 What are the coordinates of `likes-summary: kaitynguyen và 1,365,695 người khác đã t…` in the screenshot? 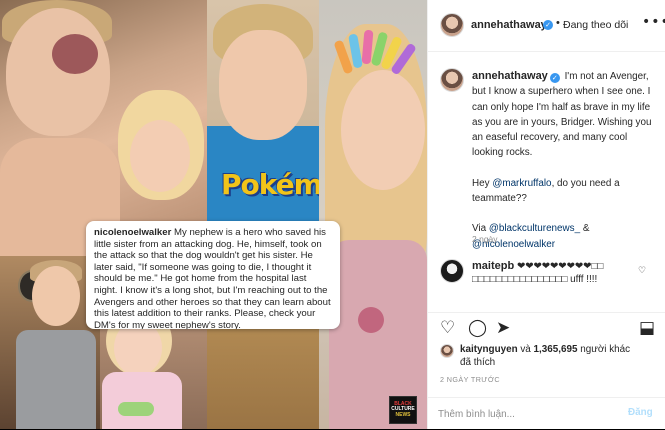 It's located at (558, 356).